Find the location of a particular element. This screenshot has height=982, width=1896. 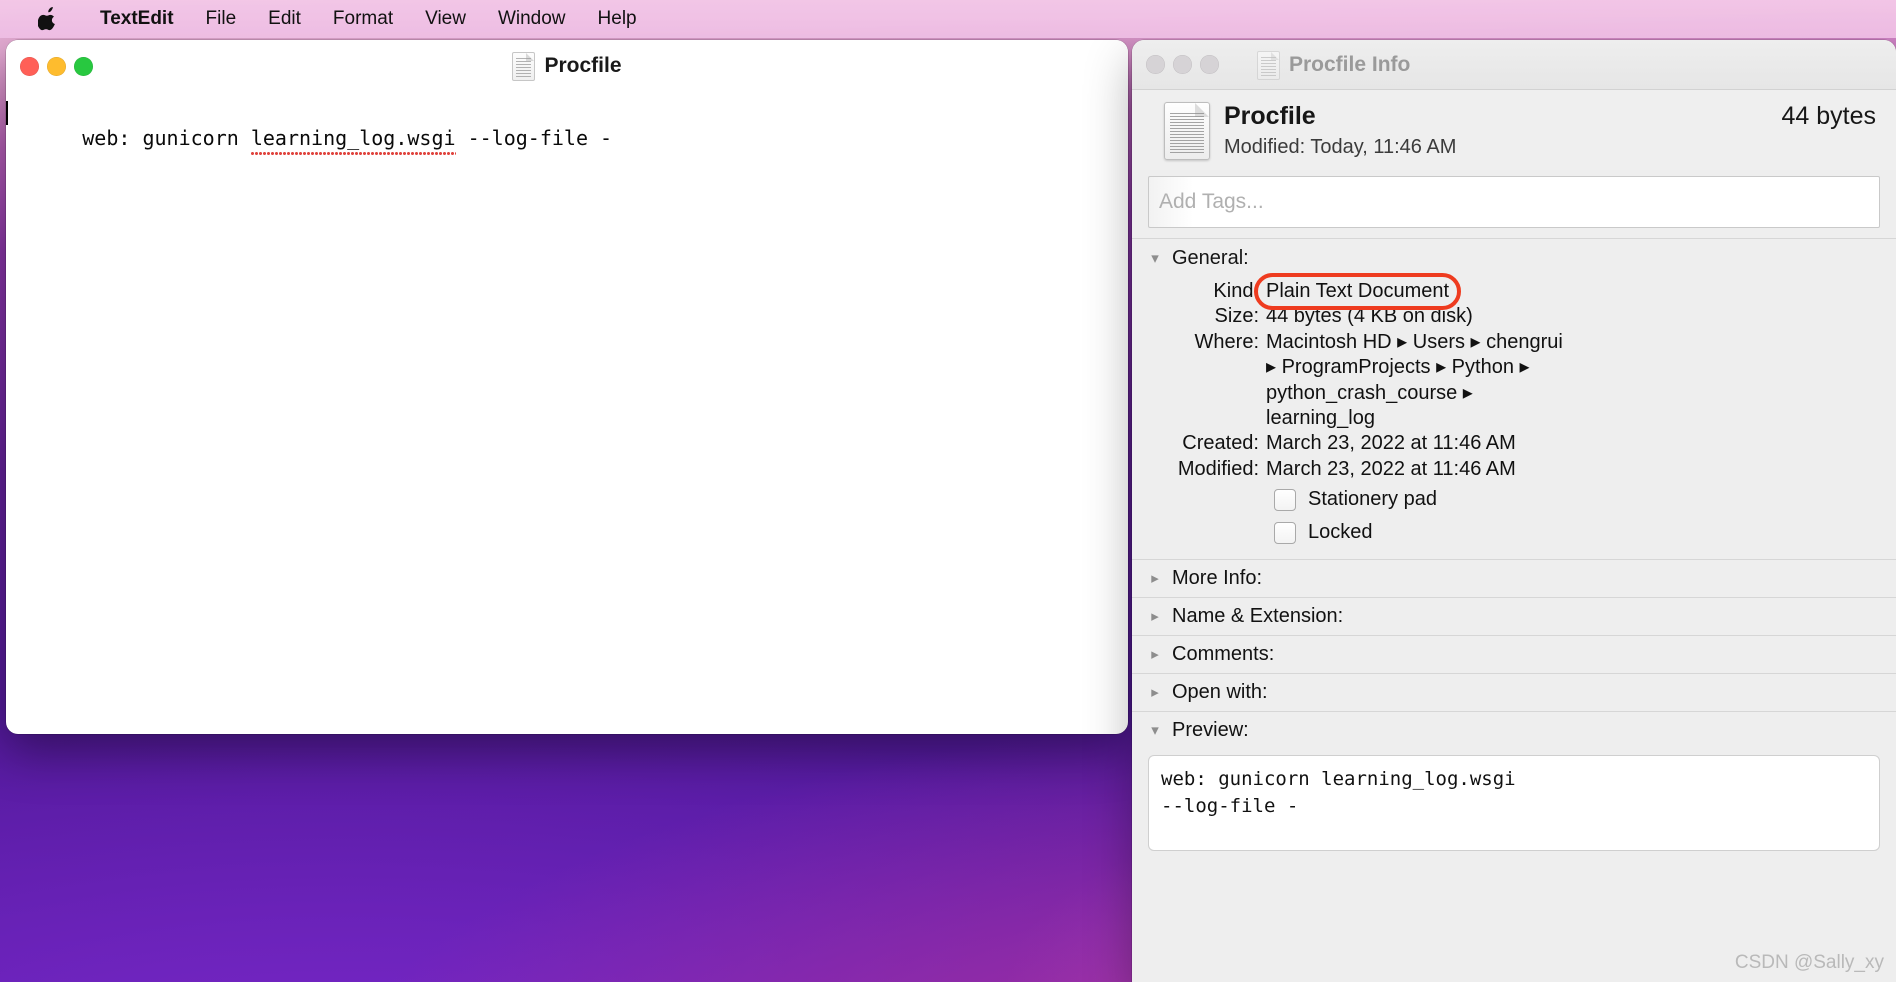

created-row: Created: March 23, 2022 at 11:46 AM is located at coordinates (1514, 443).